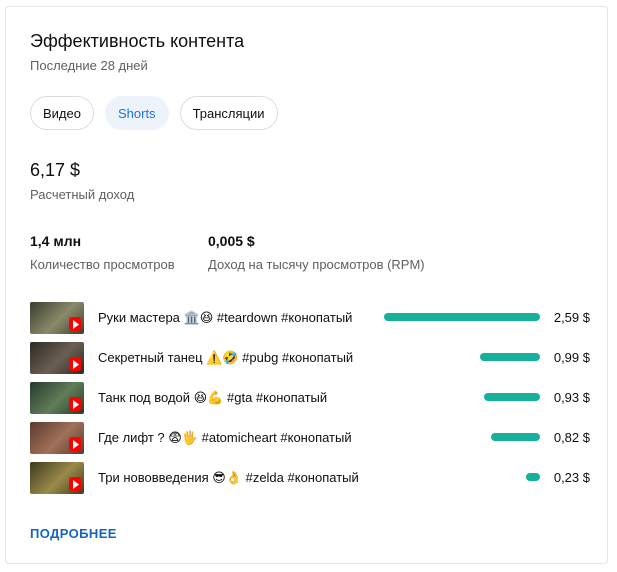 Image resolution: width=617 pixels, height=572 pixels. Describe the element at coordinates (229, 318) in the screenshot. I see `video-title: Руки мастера 🏛️😆 #teardown #конопатый` at that location.